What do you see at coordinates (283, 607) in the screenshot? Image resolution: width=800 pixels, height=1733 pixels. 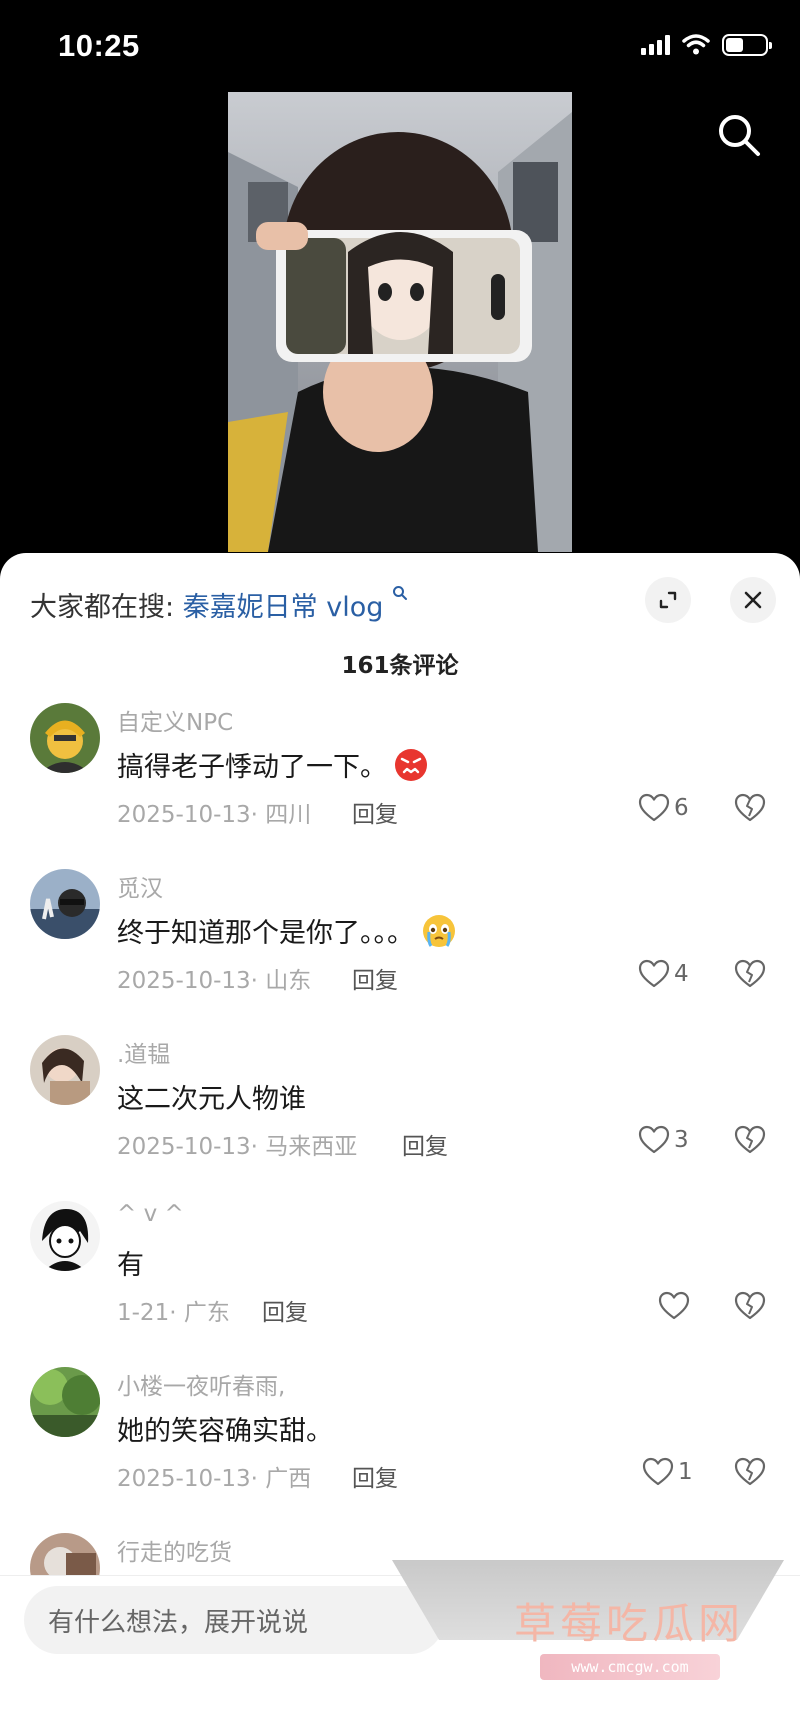 I see `hot-search-term: 秦嘉妮日常 vlog` at bounding box center [283, 607].